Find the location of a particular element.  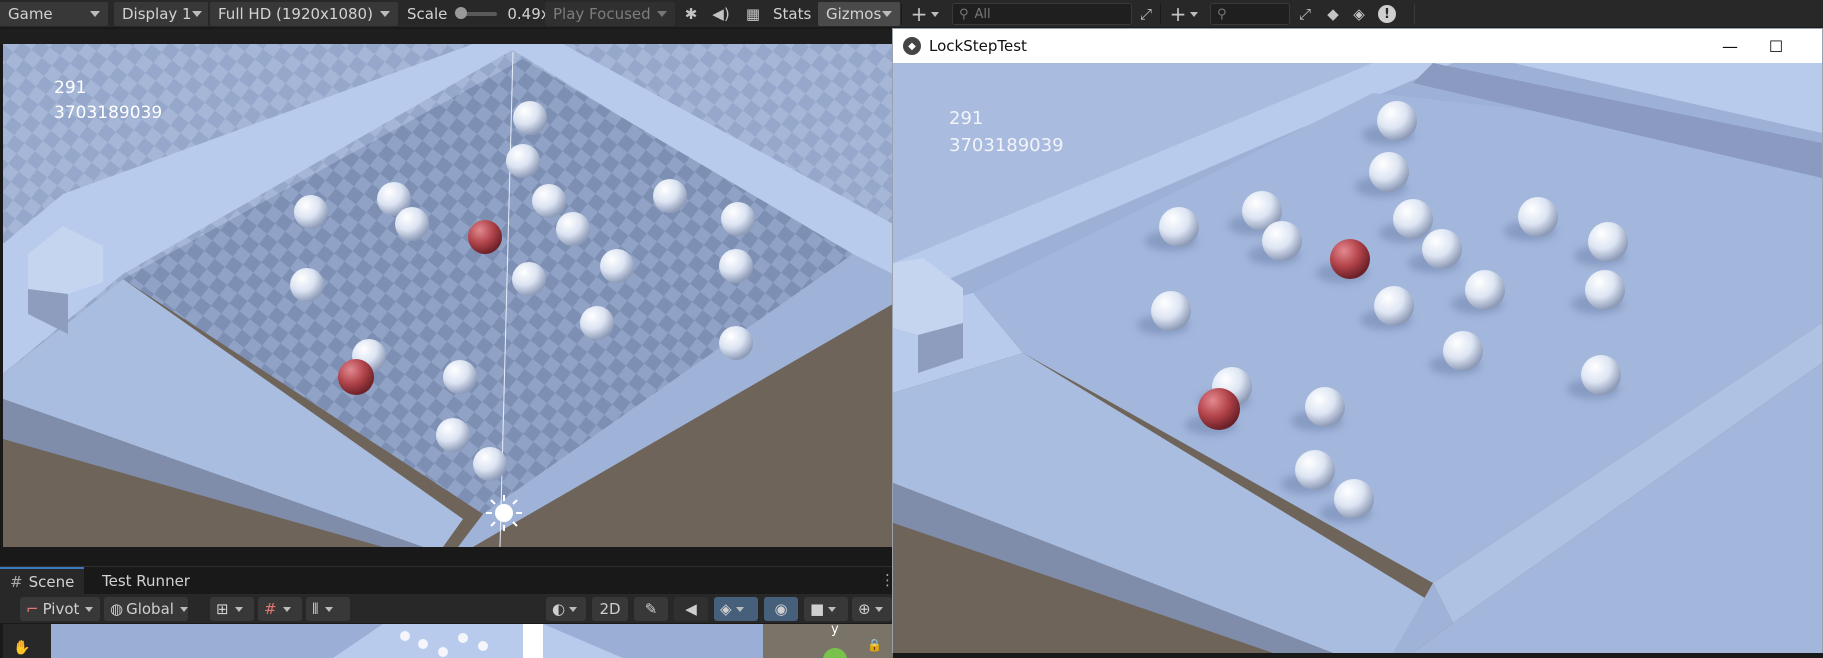

scale-value: 0.49x is located at coordinates (528, 14).